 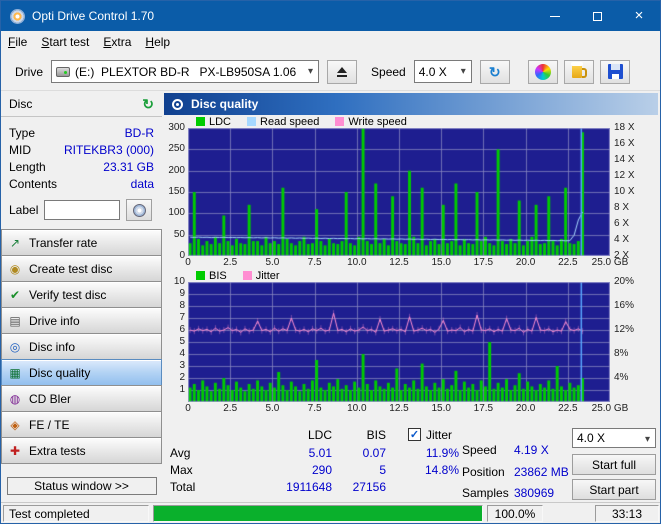 I want to click on axis-tick-label: 2.5, so click(x=230, y=408).